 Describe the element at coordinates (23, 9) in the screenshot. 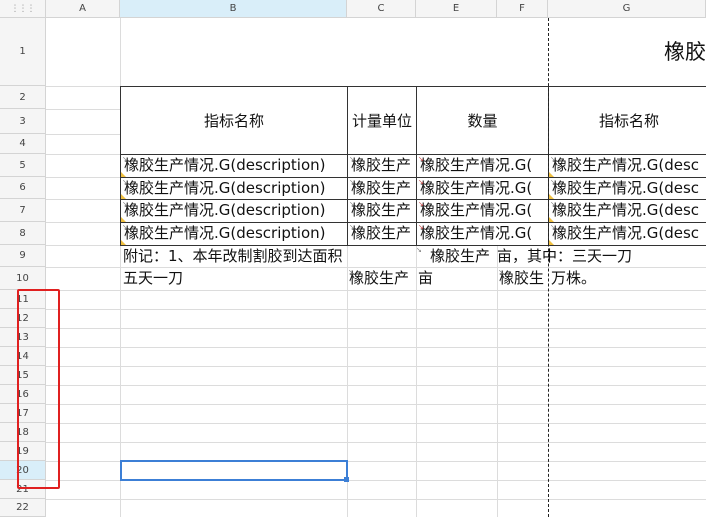

I see `select-all-corner: ⋮⋮⋮` at that location.